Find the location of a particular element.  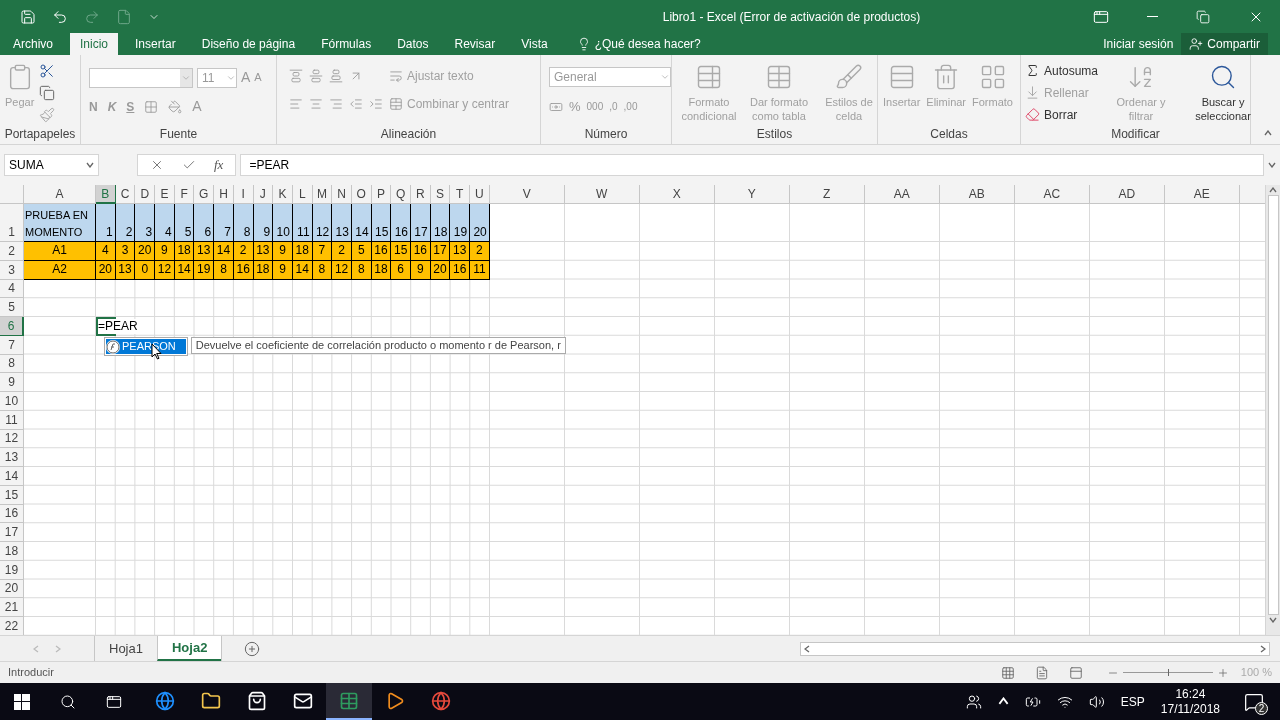

clock-time: 16:24 is located at coordinates (1190, 694).